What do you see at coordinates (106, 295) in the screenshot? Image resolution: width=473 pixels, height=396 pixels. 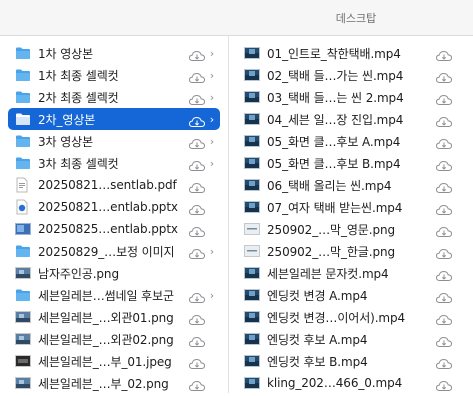 I see `item-name: 세븐일레븐…썸네일 후보군` at bounding box center [106, 295].